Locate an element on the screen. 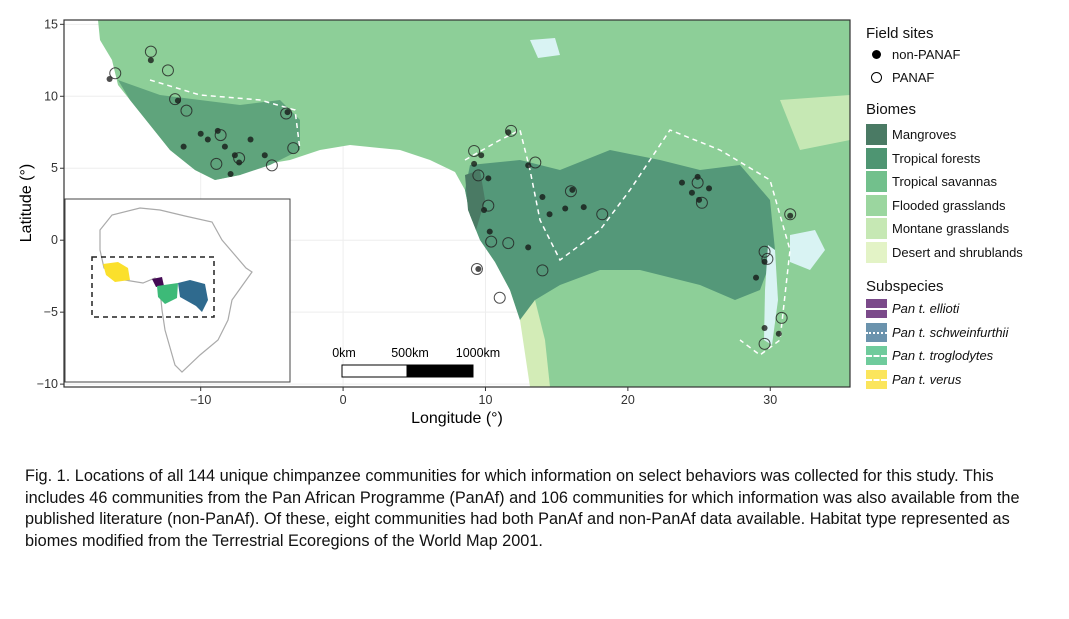  legend-label: Tropical savannas is located at coordinates (945, 181).